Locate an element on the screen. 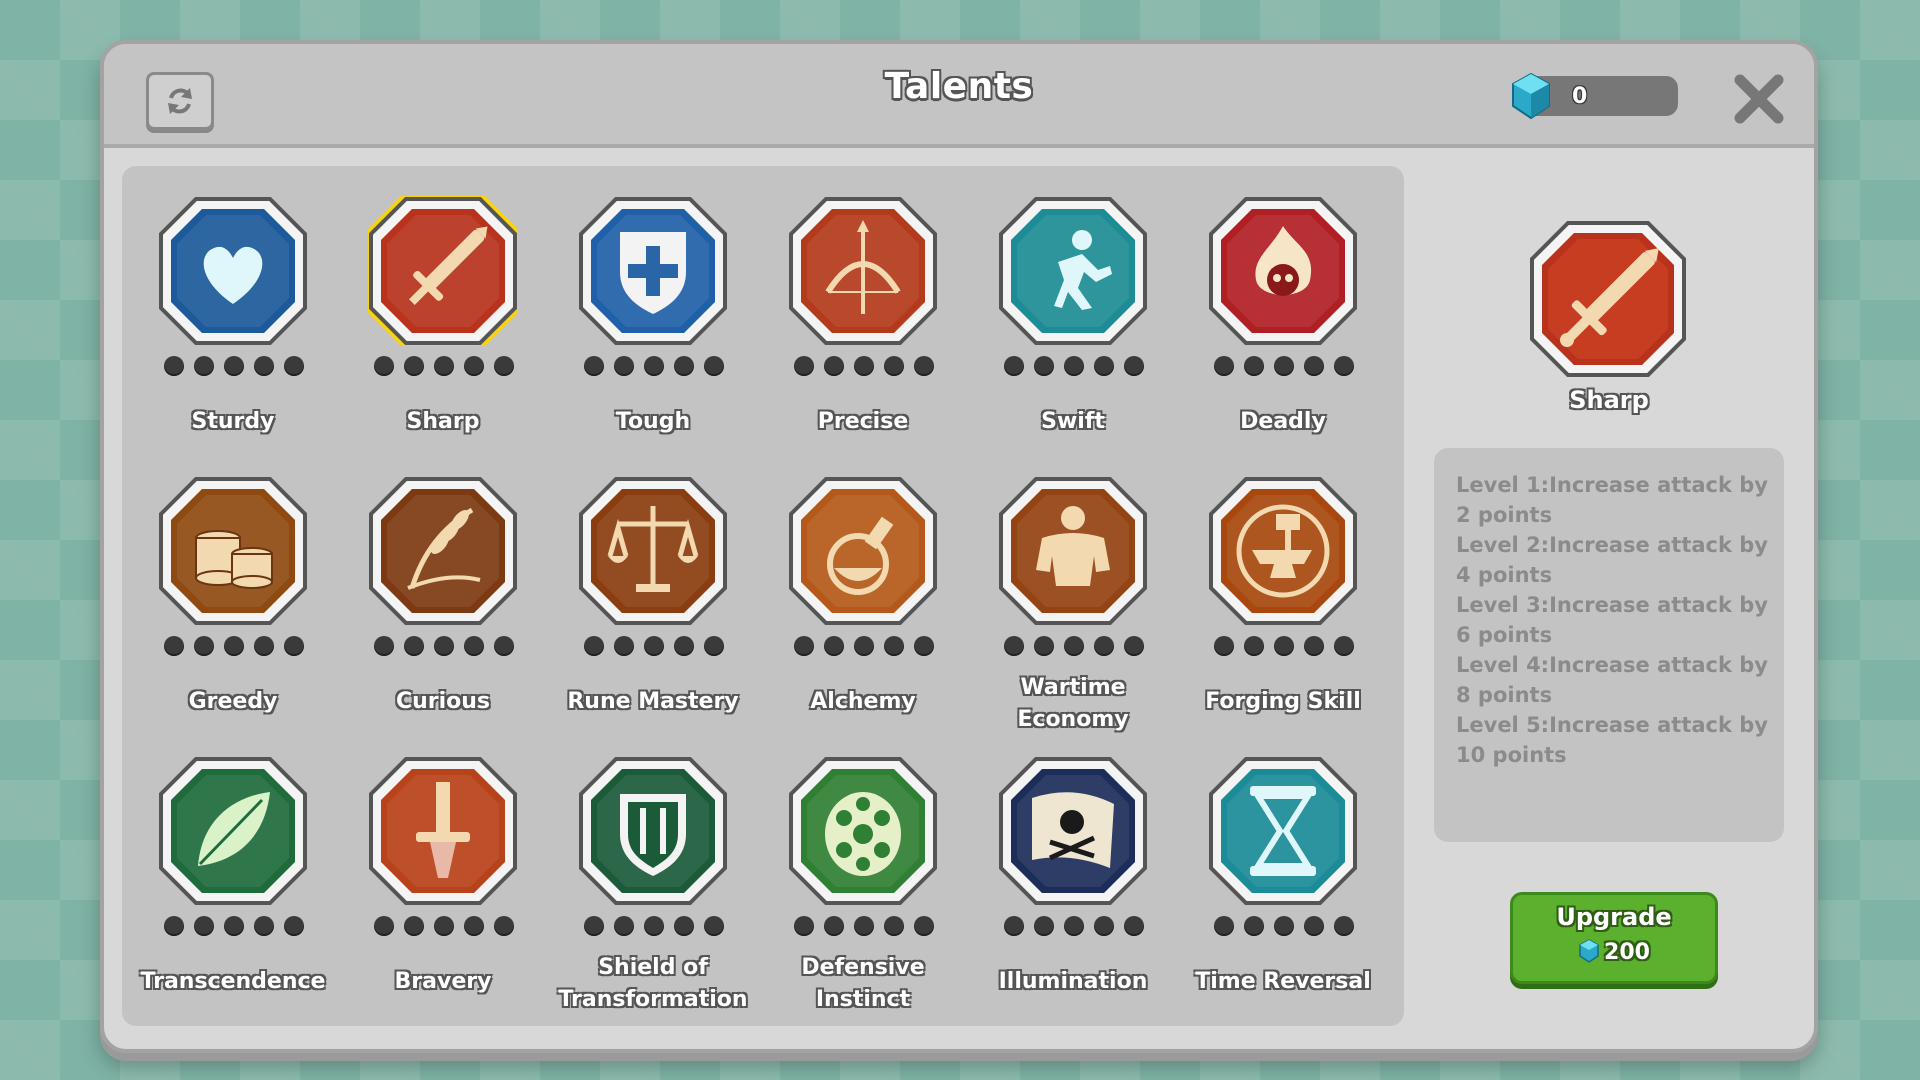 The image size is (1920, 1080). hourglass-icon is located at coordinates (1283, 831).